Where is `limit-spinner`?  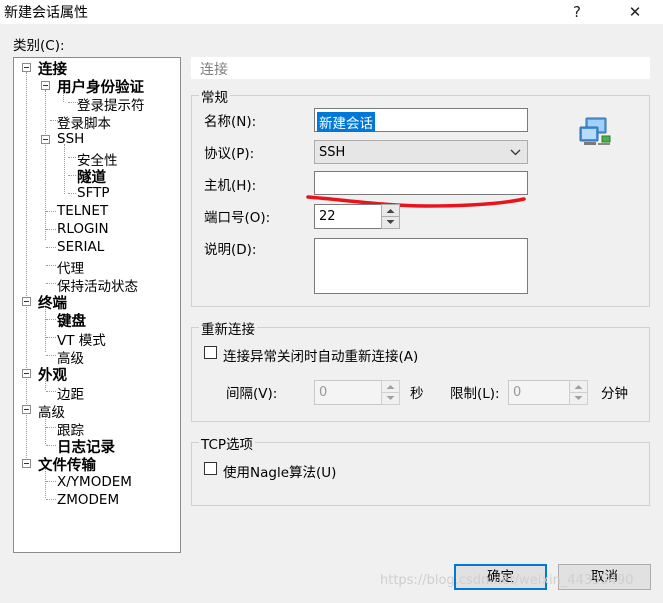 limit-spinner is located at coordinates (578, 392).